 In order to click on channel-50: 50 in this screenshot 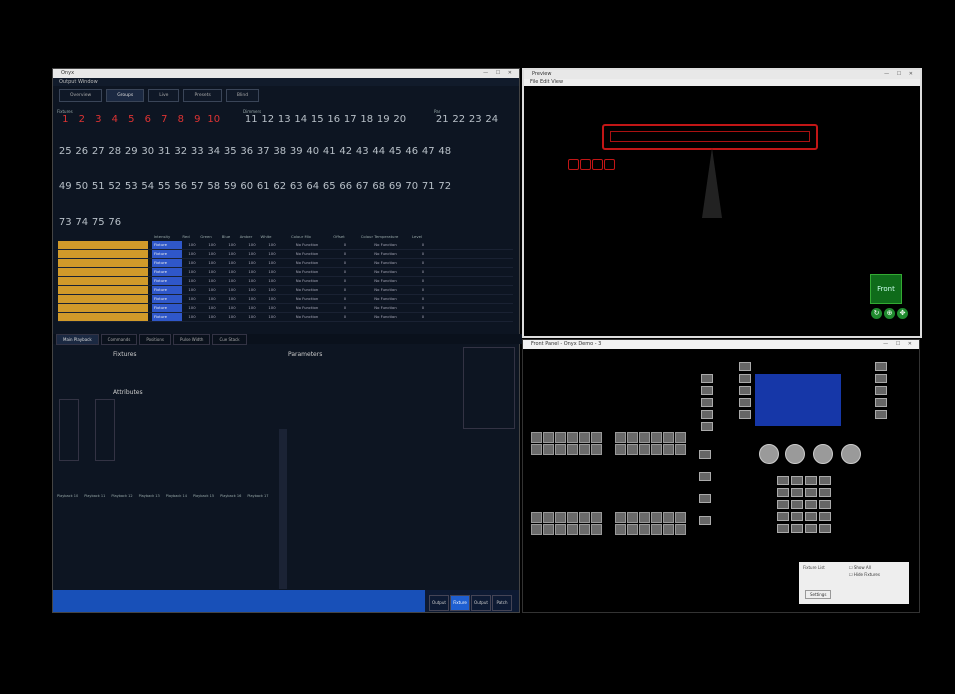, I will do `click(82, 186)`.